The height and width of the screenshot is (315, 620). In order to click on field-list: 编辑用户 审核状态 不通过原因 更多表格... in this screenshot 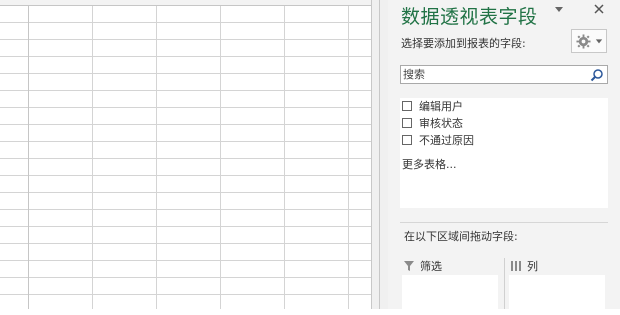, I will do `click(504, 153)`.